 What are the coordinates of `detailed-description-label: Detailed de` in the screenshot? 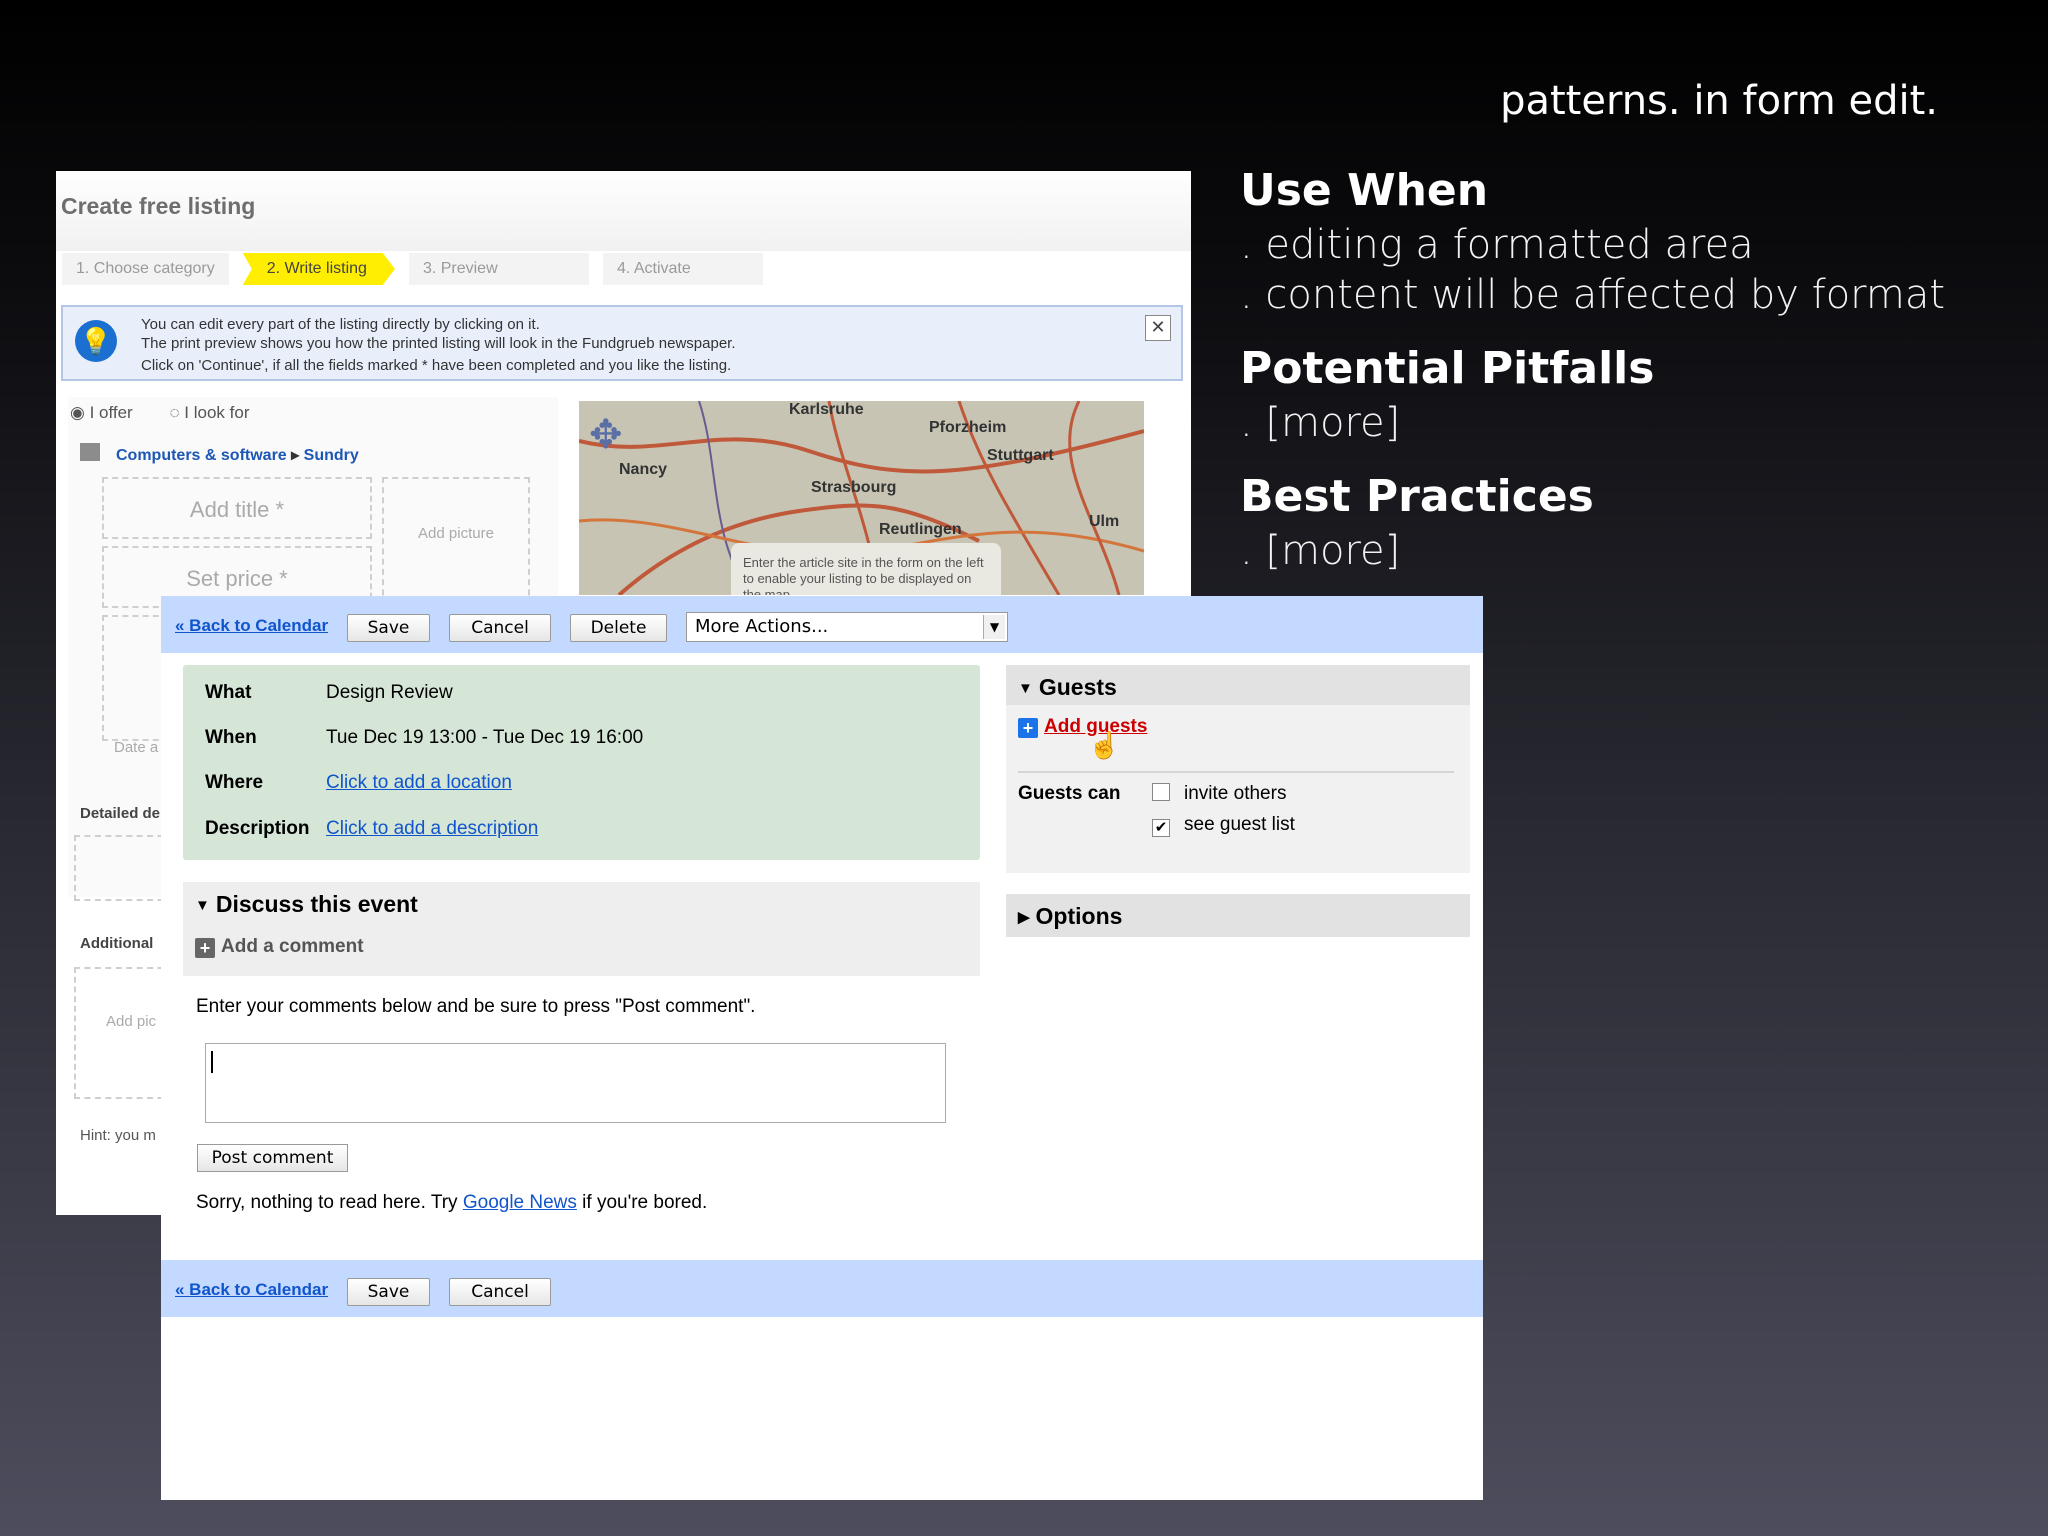 It's located at (120, 813).